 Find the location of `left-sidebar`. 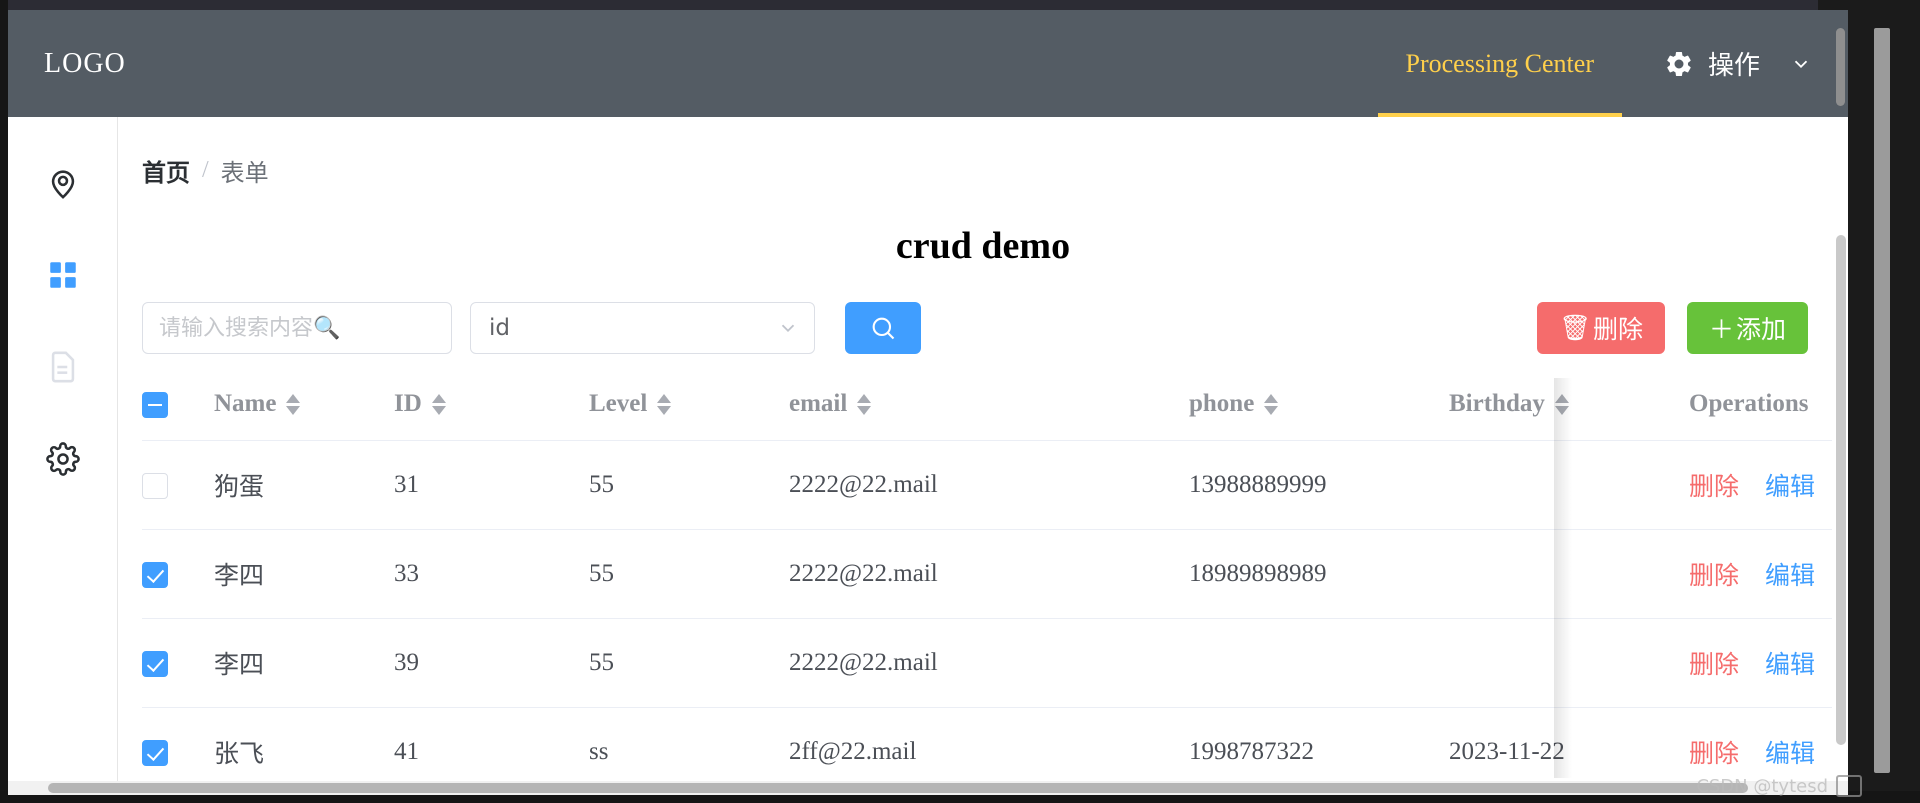

left-sidebar is located at coordinates (63, 456).